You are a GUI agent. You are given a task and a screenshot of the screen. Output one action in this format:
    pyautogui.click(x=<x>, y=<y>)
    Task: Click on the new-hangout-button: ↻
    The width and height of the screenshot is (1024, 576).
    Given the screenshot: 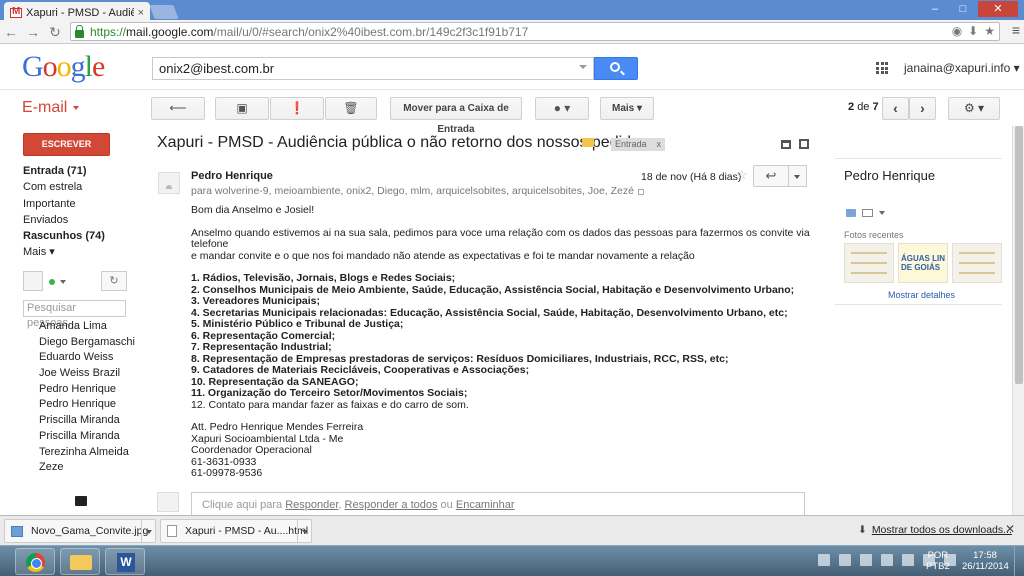 What is the action you would take?
    pyautogui.click(x=114, y=281)
    